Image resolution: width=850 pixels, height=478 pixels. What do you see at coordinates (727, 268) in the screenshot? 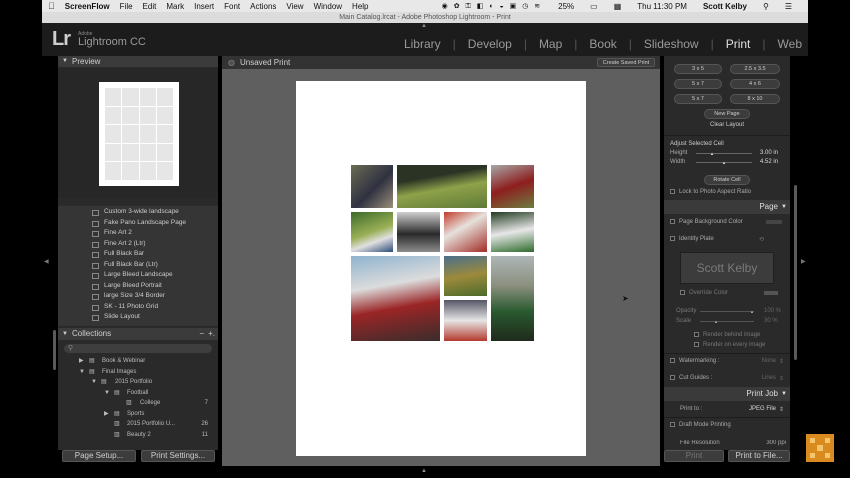
I see `identity-plate-preview: Scott Kelby` at bounding box center [727, 268].